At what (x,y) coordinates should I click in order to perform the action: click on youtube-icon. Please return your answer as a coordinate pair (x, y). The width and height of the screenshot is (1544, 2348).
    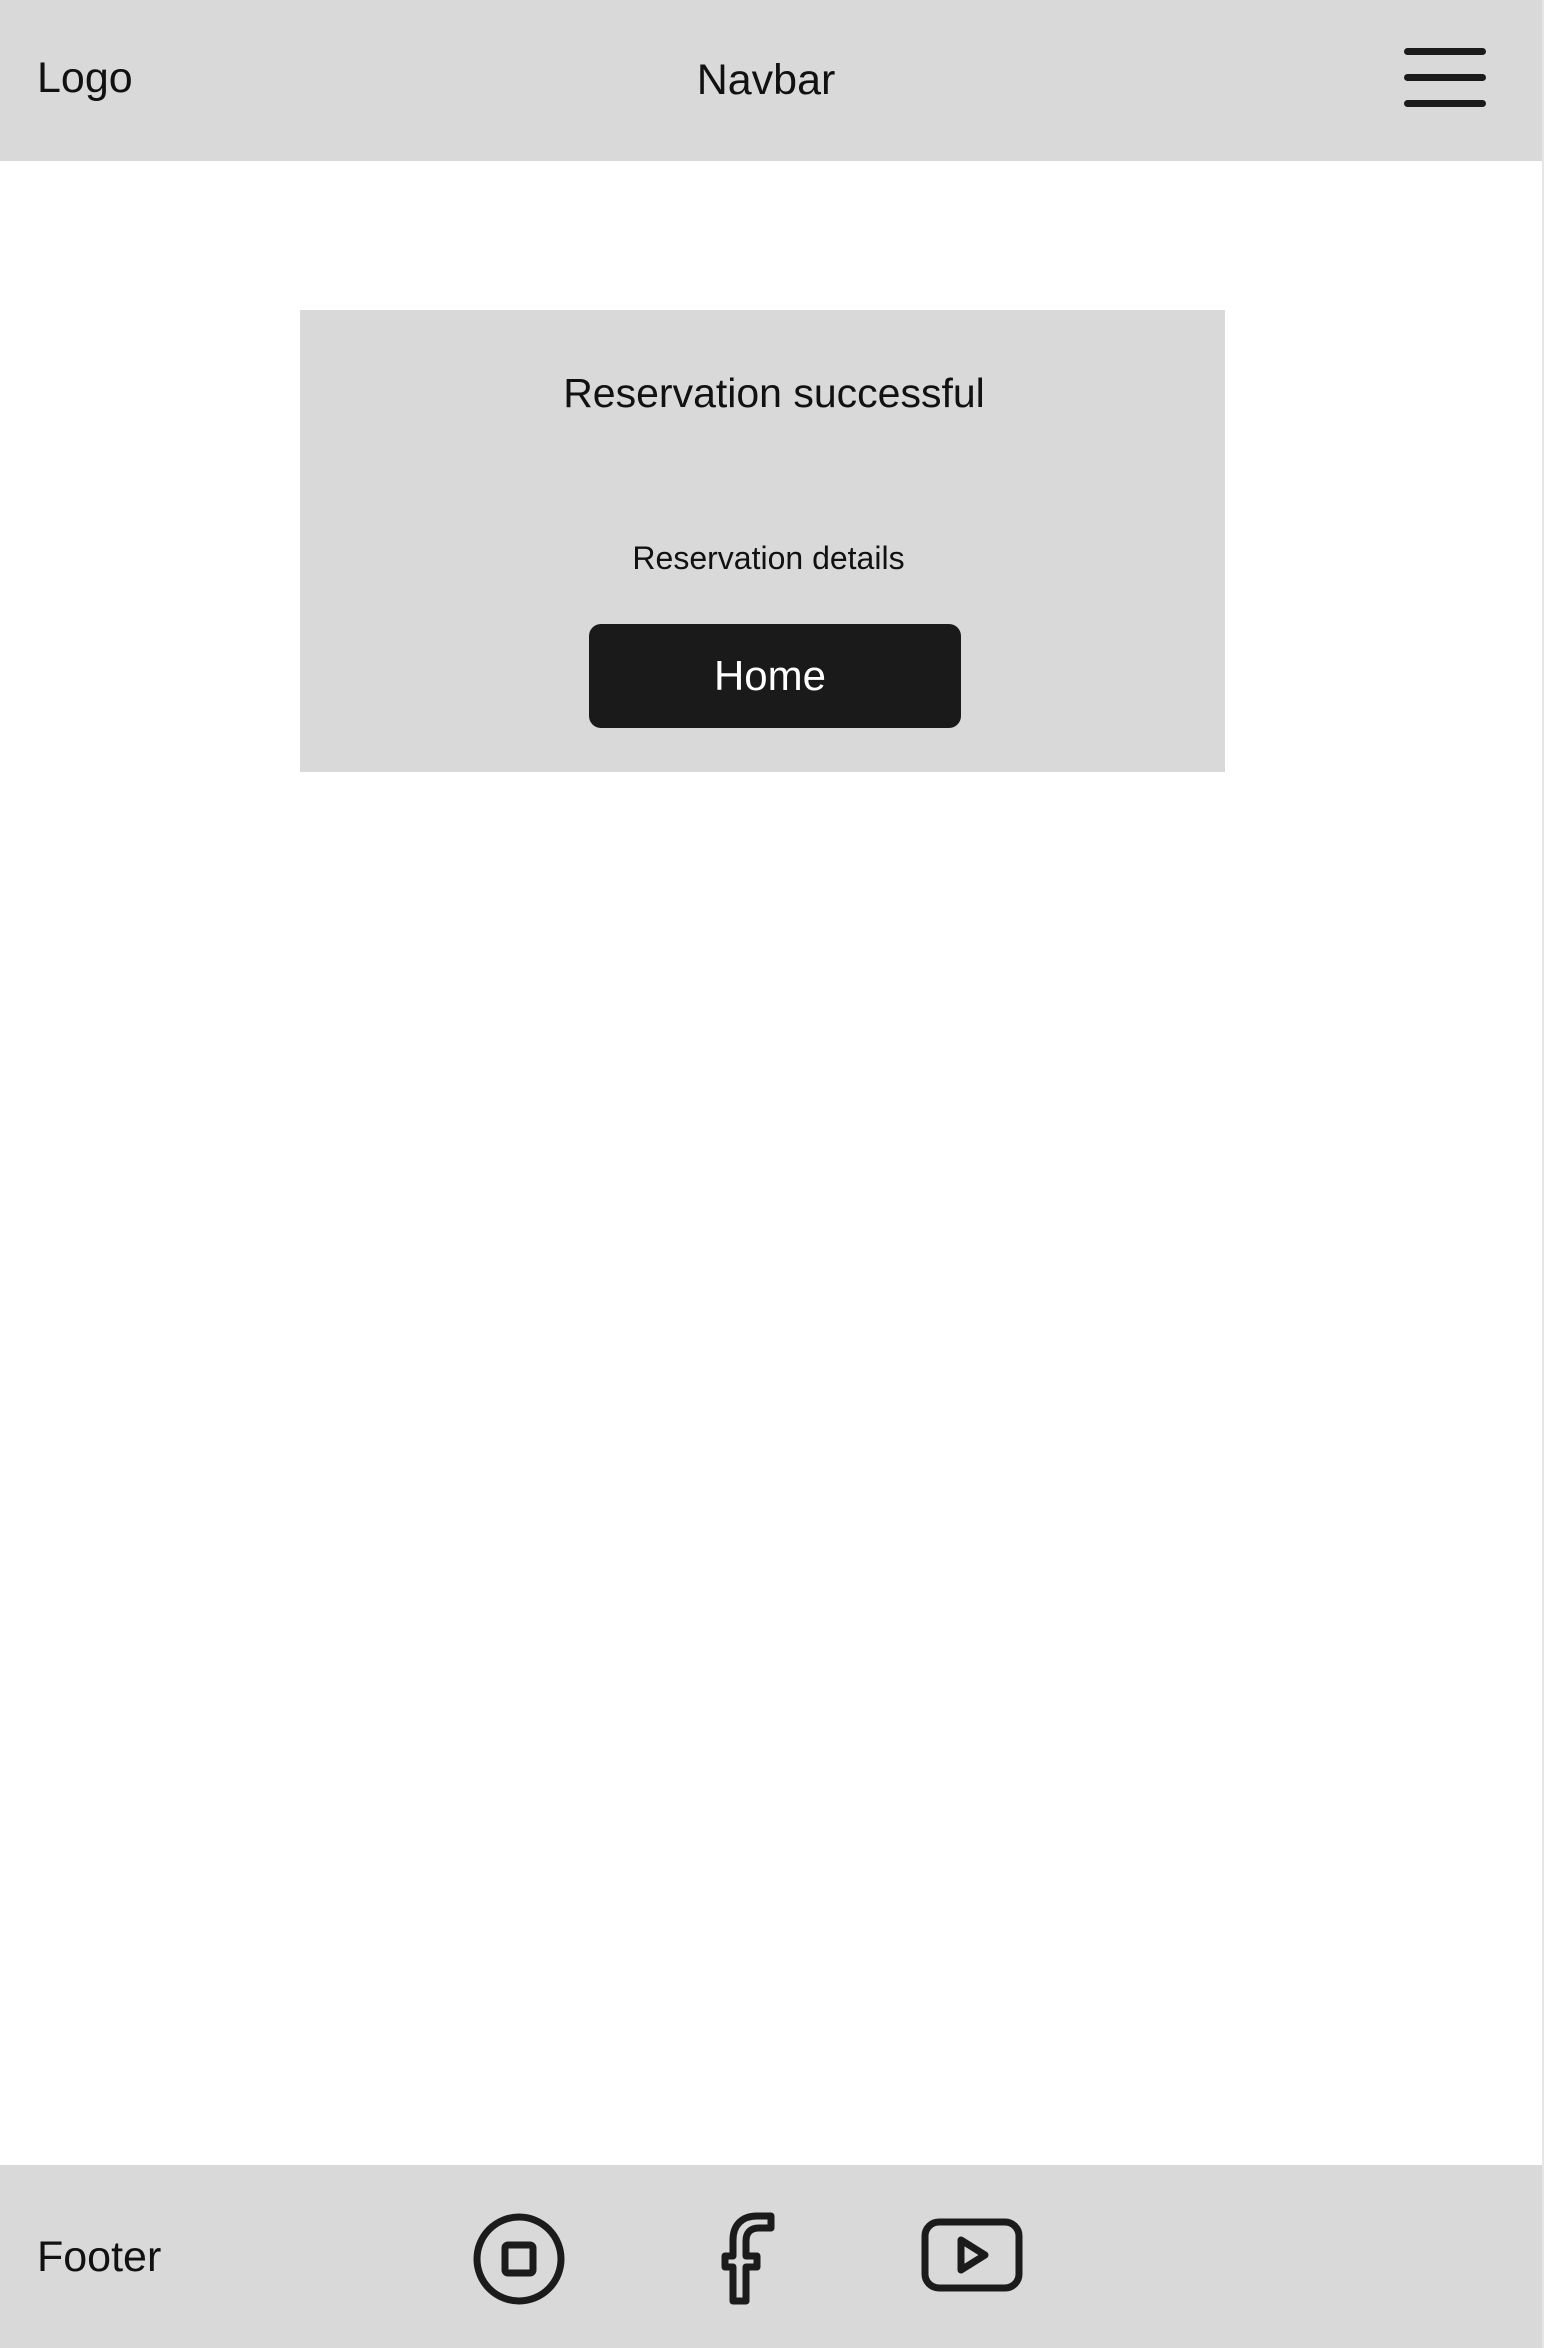
    Looking at the image, I should click on (972, 2256).